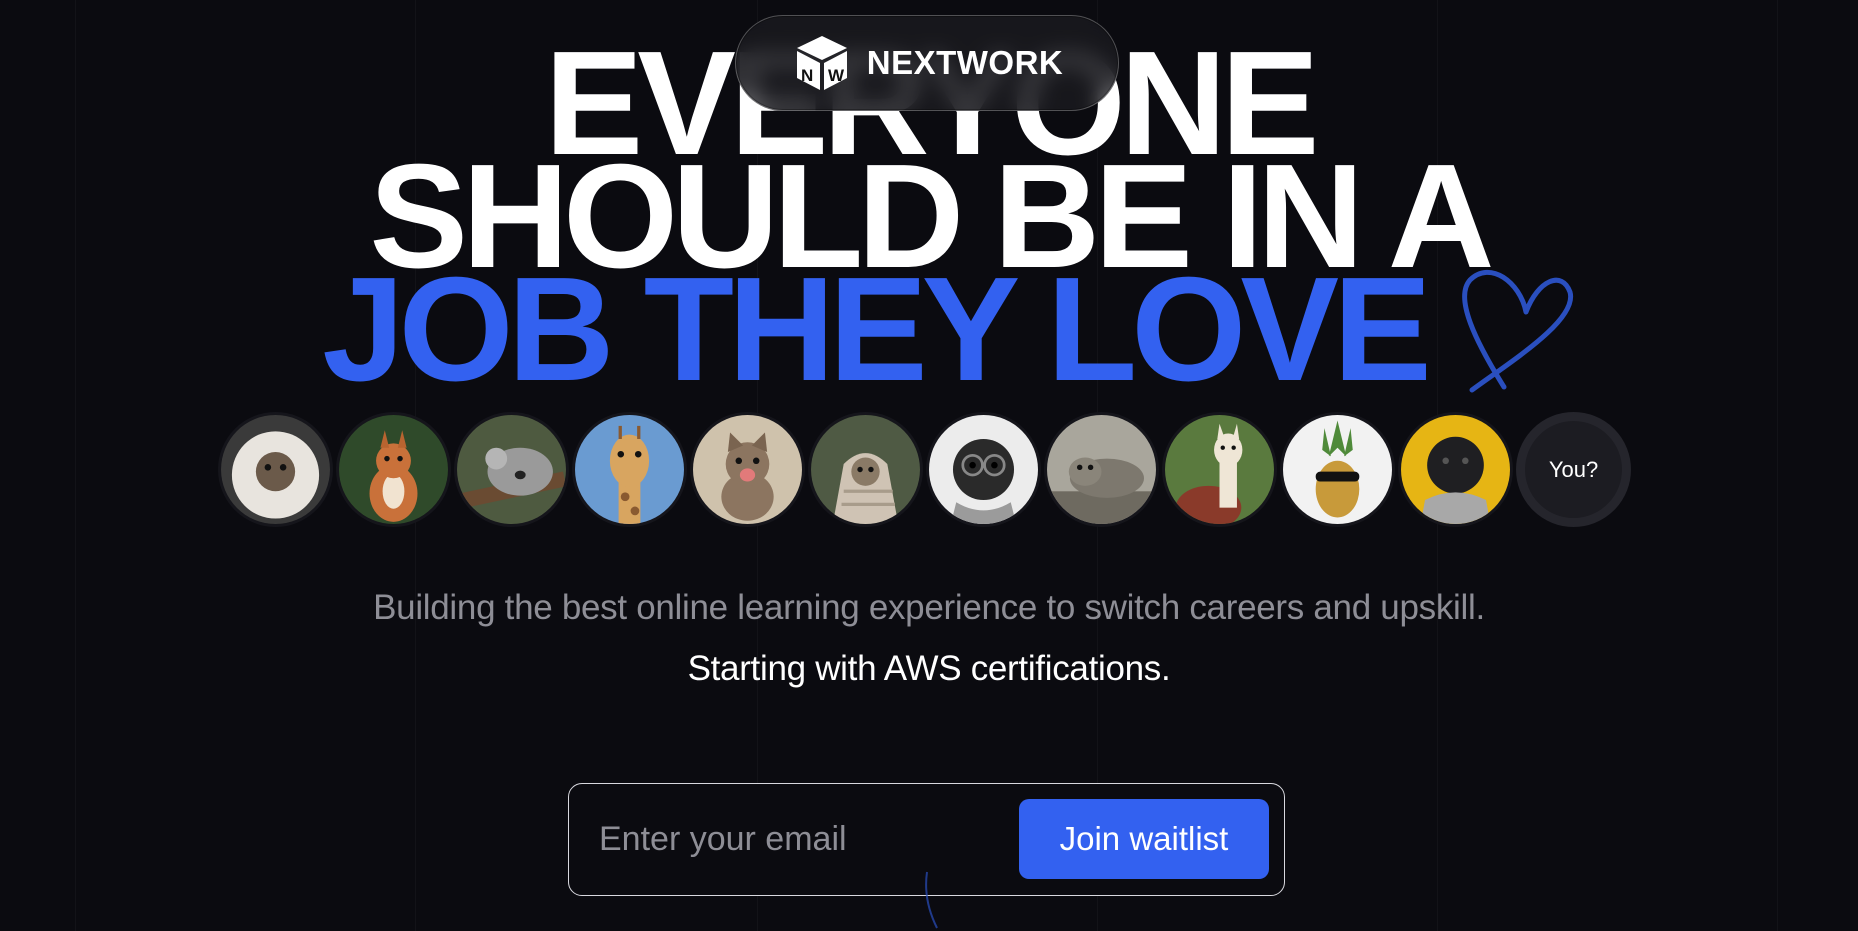 The height and width of the screenshot is (931, 1858). Describe the element at coordinates (983, 469) in the screenshot. I see `pug-glasses-avatar` at that location.